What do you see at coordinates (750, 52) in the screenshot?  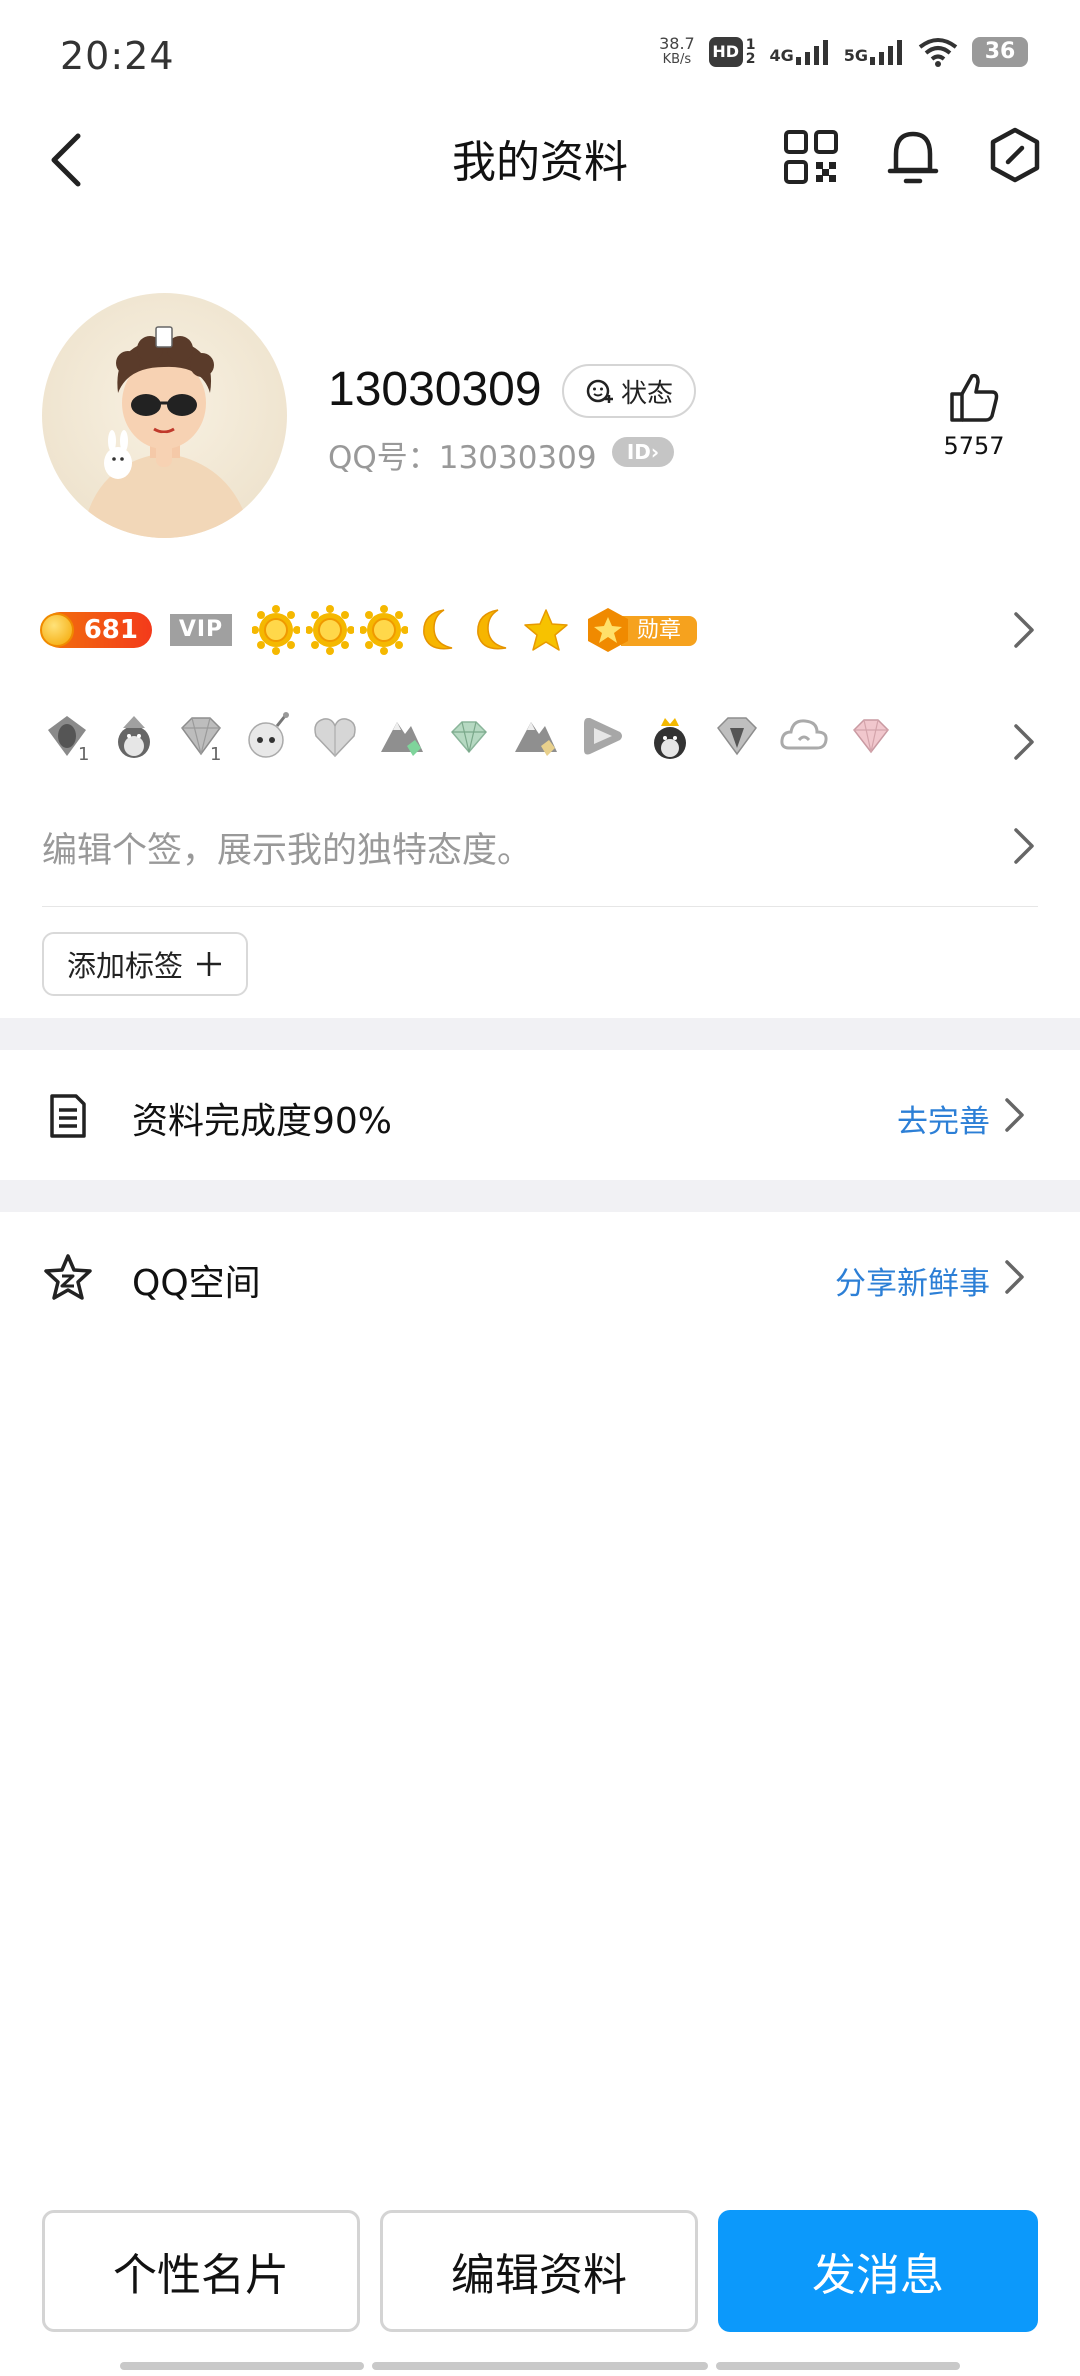 I see `sim-slot-label: 1 2` at bounding box center [750, 52].